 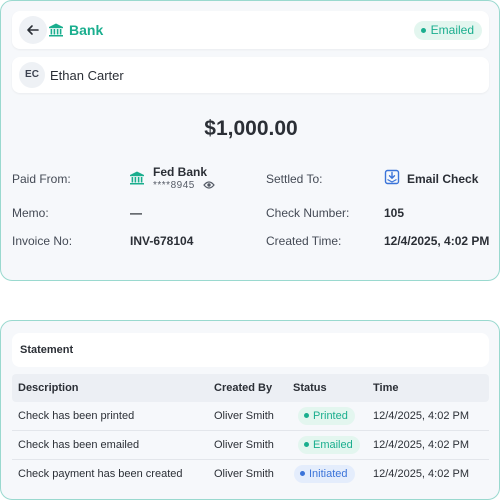 I want to click on eye-icon, so click(x=209, y=185).